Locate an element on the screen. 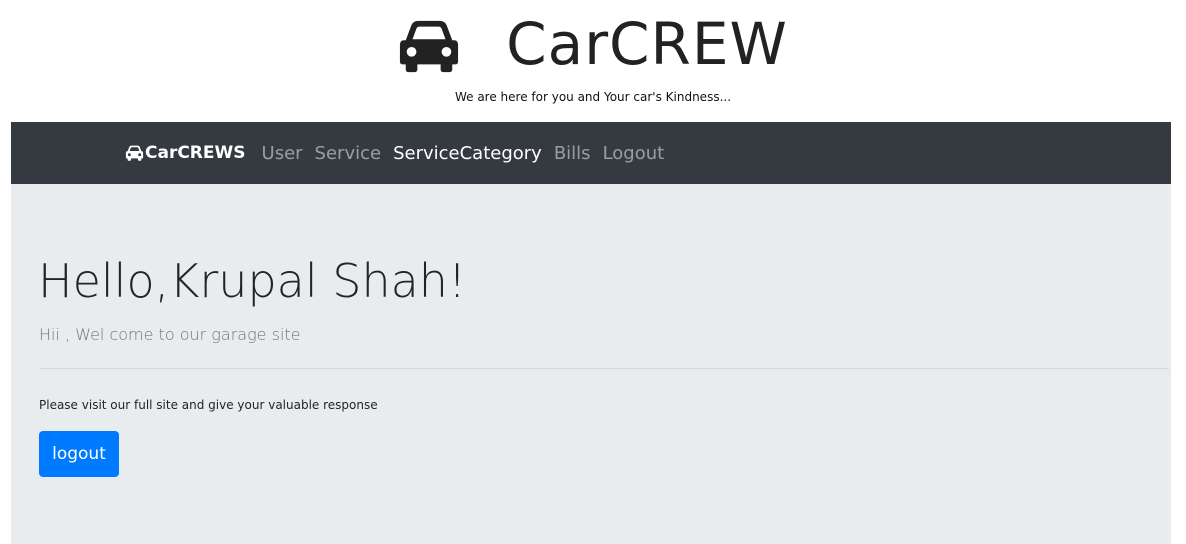 The height and width of the screenshot is (544, 1186). brand-title: CarCREW is located at coordinates (647, 44).